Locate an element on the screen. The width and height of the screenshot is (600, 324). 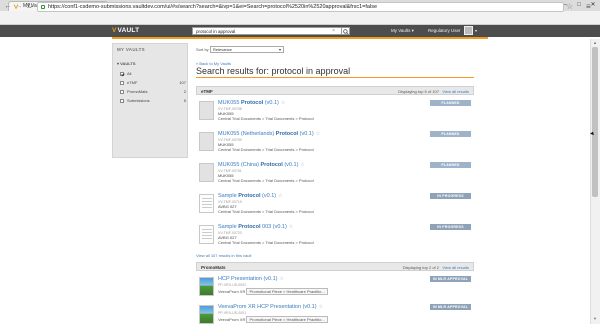
title-divider is located at coordinates (335, 77).